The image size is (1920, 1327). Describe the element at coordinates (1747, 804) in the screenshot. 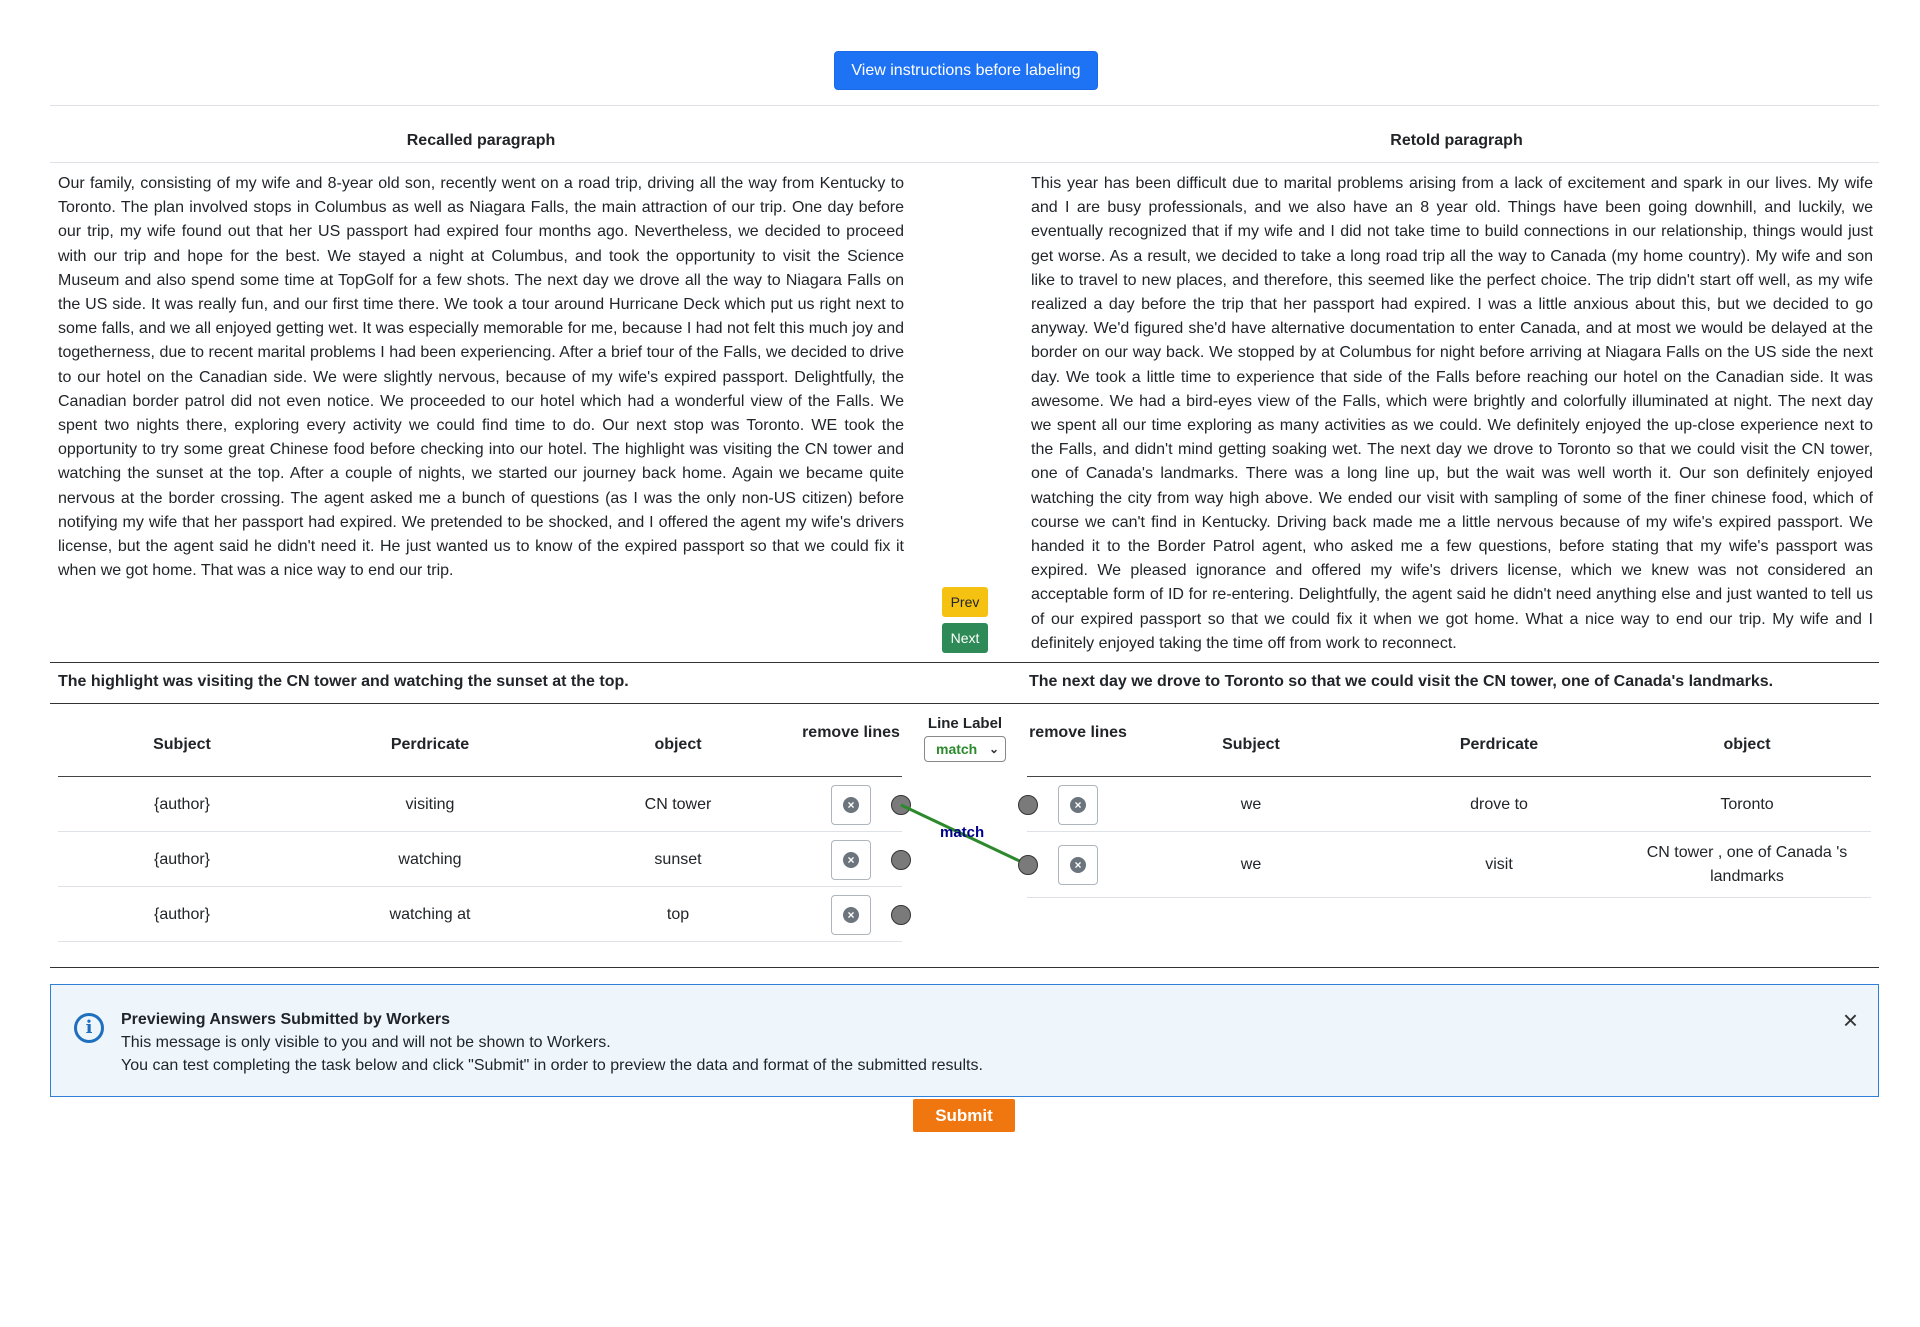

I see `cell-object: Toronto` at that location.